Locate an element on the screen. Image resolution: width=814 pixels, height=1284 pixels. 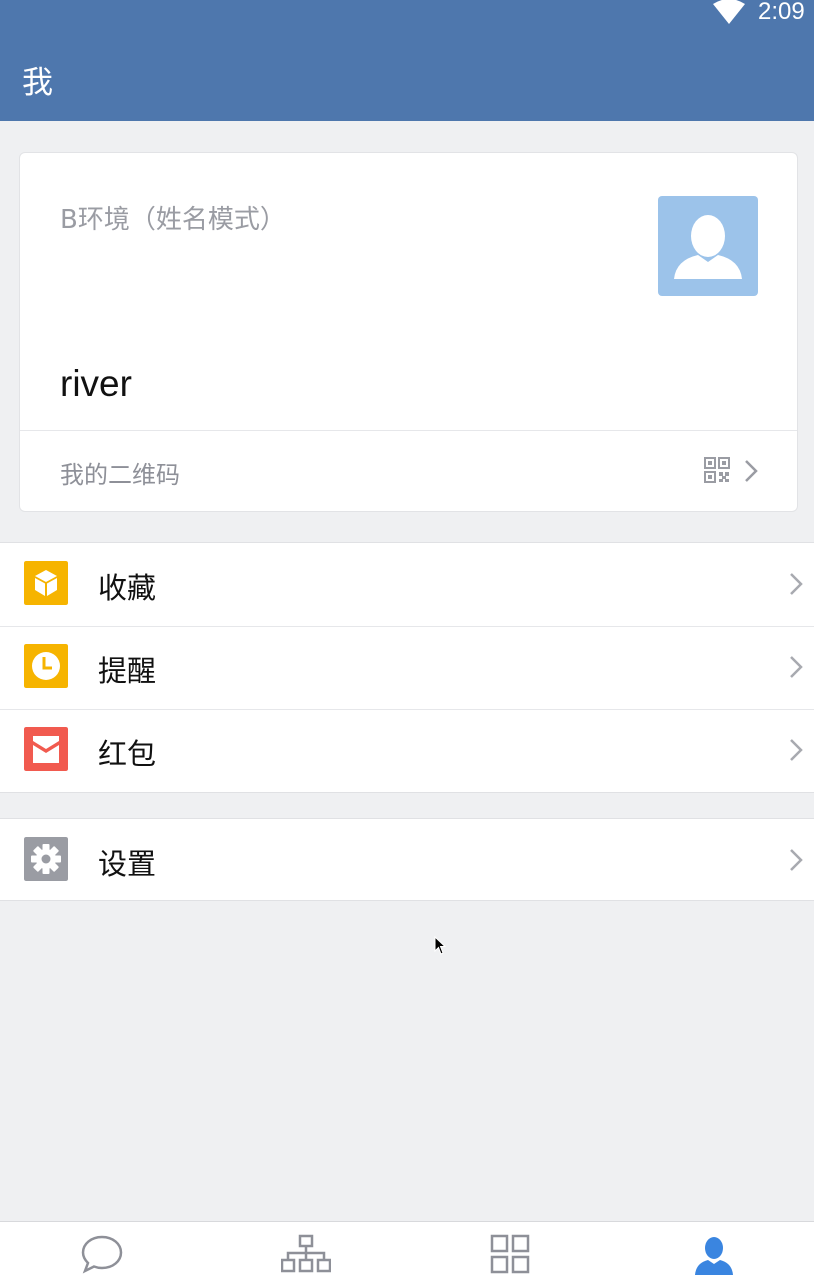
org-chart-icon is located at coordinates (306, 1253).